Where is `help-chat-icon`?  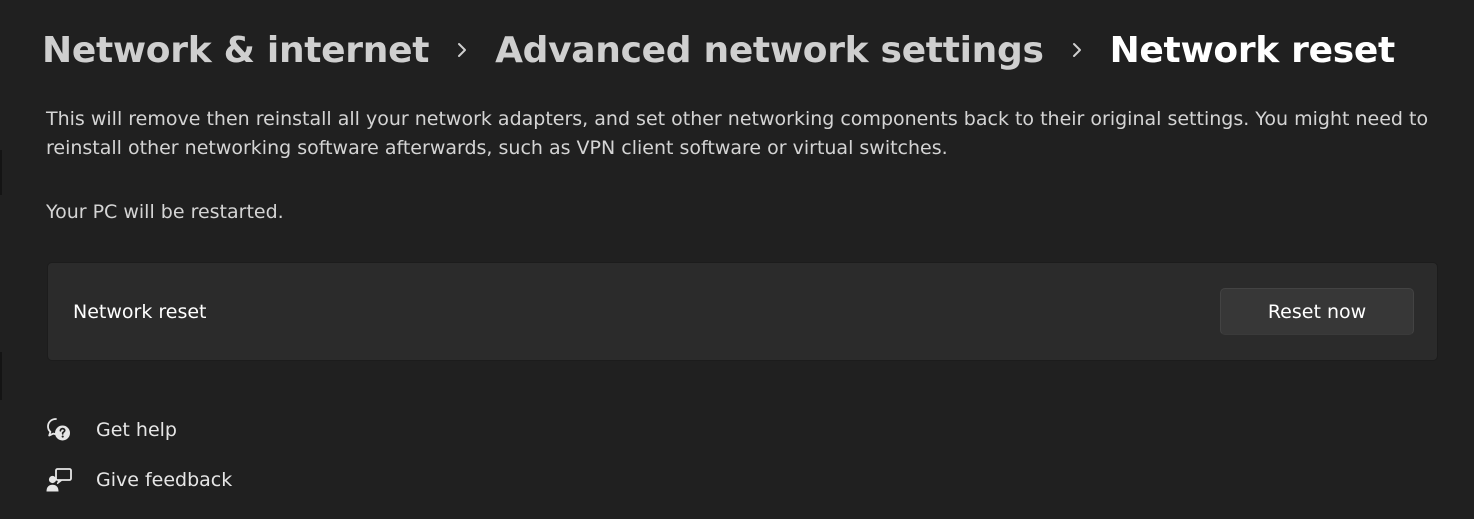 help-chat-icon is located at coordinates (59, 430).